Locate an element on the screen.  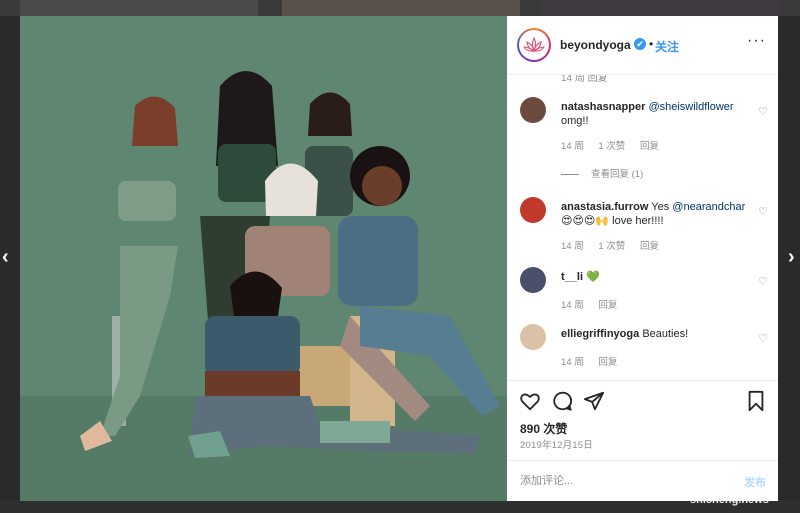
follow-button: 关注 is located at coordinates (667, 46).